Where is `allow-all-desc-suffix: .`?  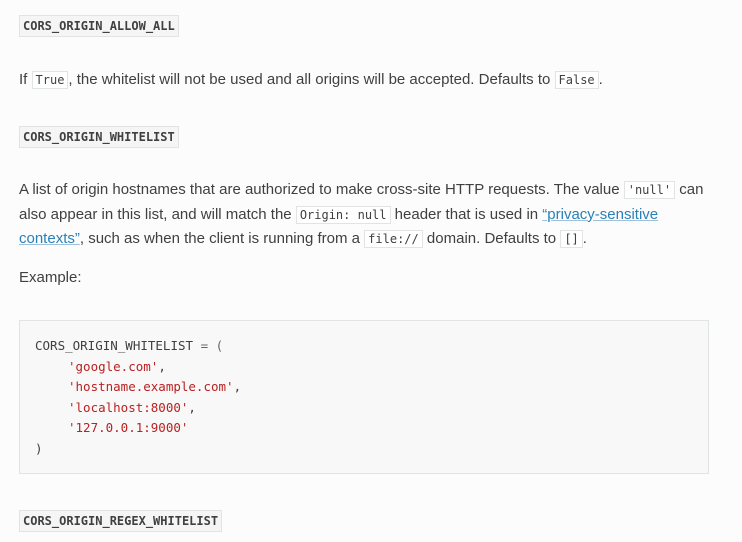 allow-all-desc-suffix: . is located at coordinates (600, 79).